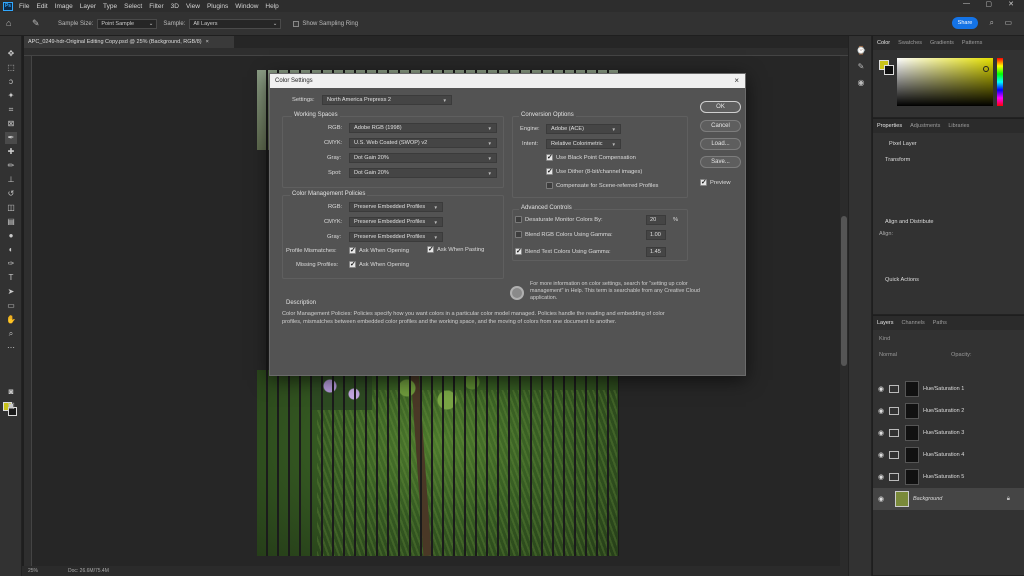  I want to click on layer-row: ◉ Hue/Saturation 5, so click(948, 477).